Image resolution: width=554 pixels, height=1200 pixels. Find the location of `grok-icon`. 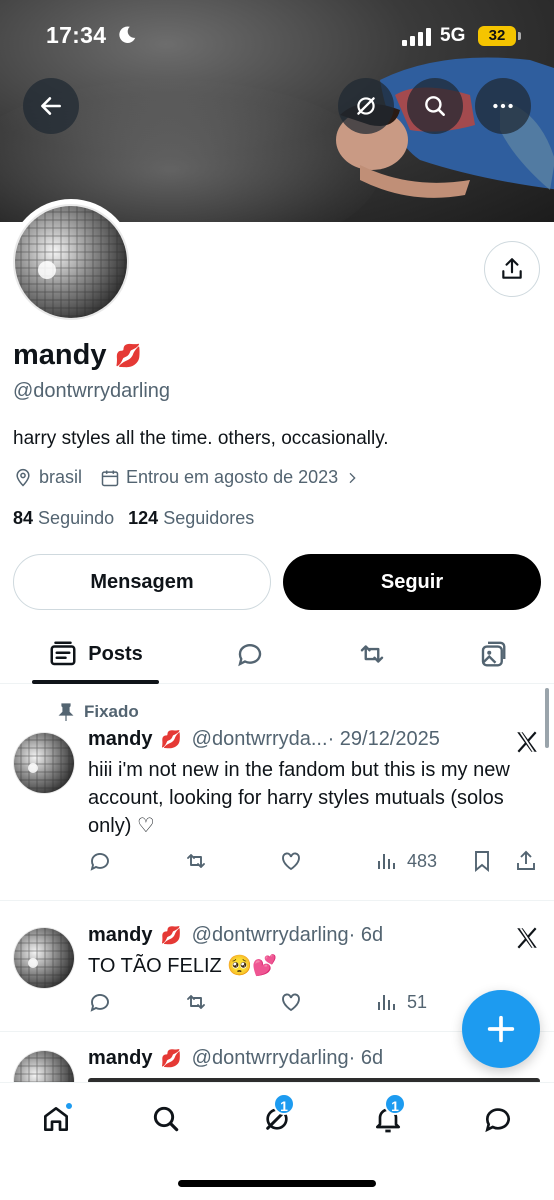

grok-icon is located at coordinates (366, 106).